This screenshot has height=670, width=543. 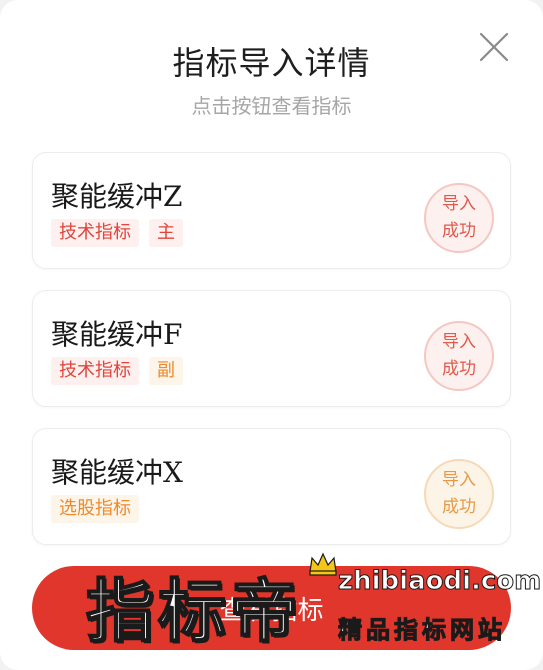 What do you see at coordinates (117, 196) in the screenshot?
I see `indicator-name: 聚能缓冲Z` at bounding box center [117, 196].